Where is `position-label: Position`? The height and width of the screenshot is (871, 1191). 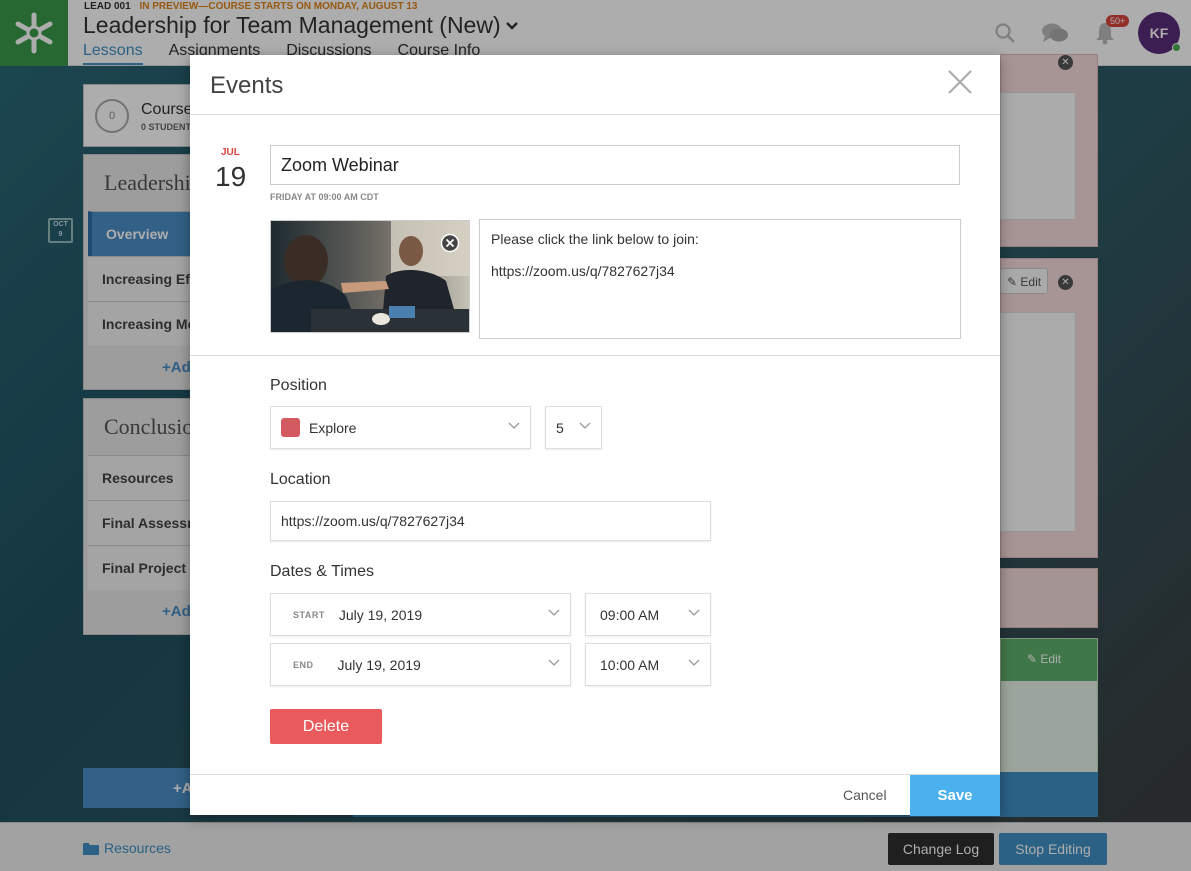
position-label: Position is located at coordinates (298, 385).